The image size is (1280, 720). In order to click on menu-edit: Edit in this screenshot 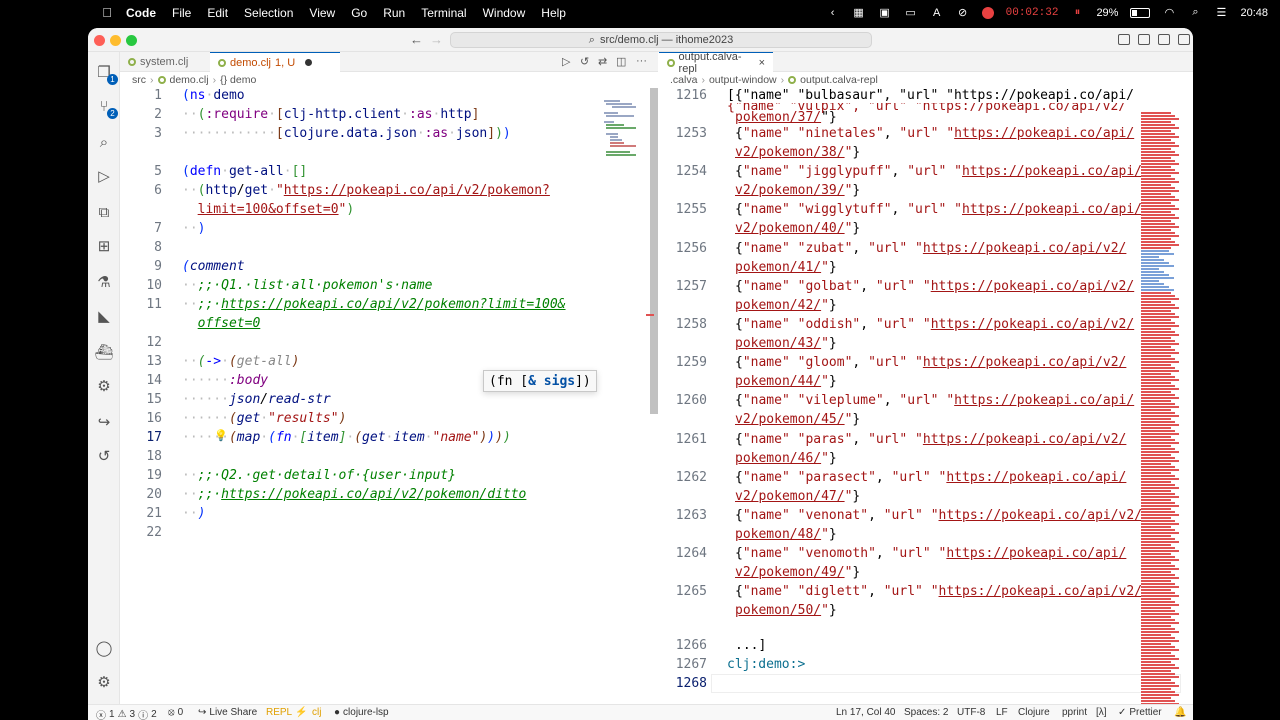, I will do `click(217, 13)`.